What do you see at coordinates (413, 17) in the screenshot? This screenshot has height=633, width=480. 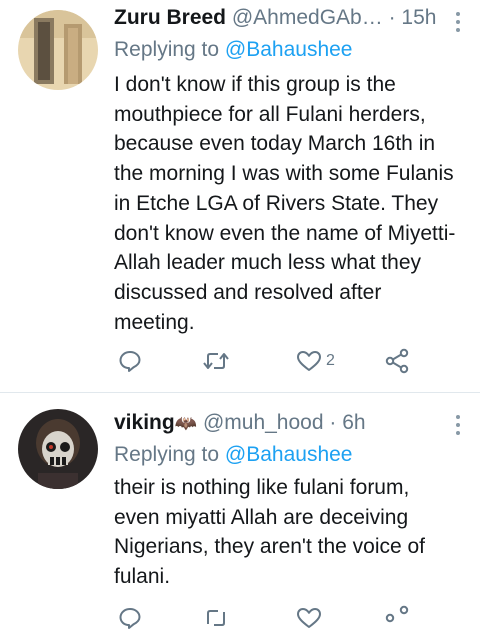 I see `timestamp: · 15h` at bounding box center [413, 17].